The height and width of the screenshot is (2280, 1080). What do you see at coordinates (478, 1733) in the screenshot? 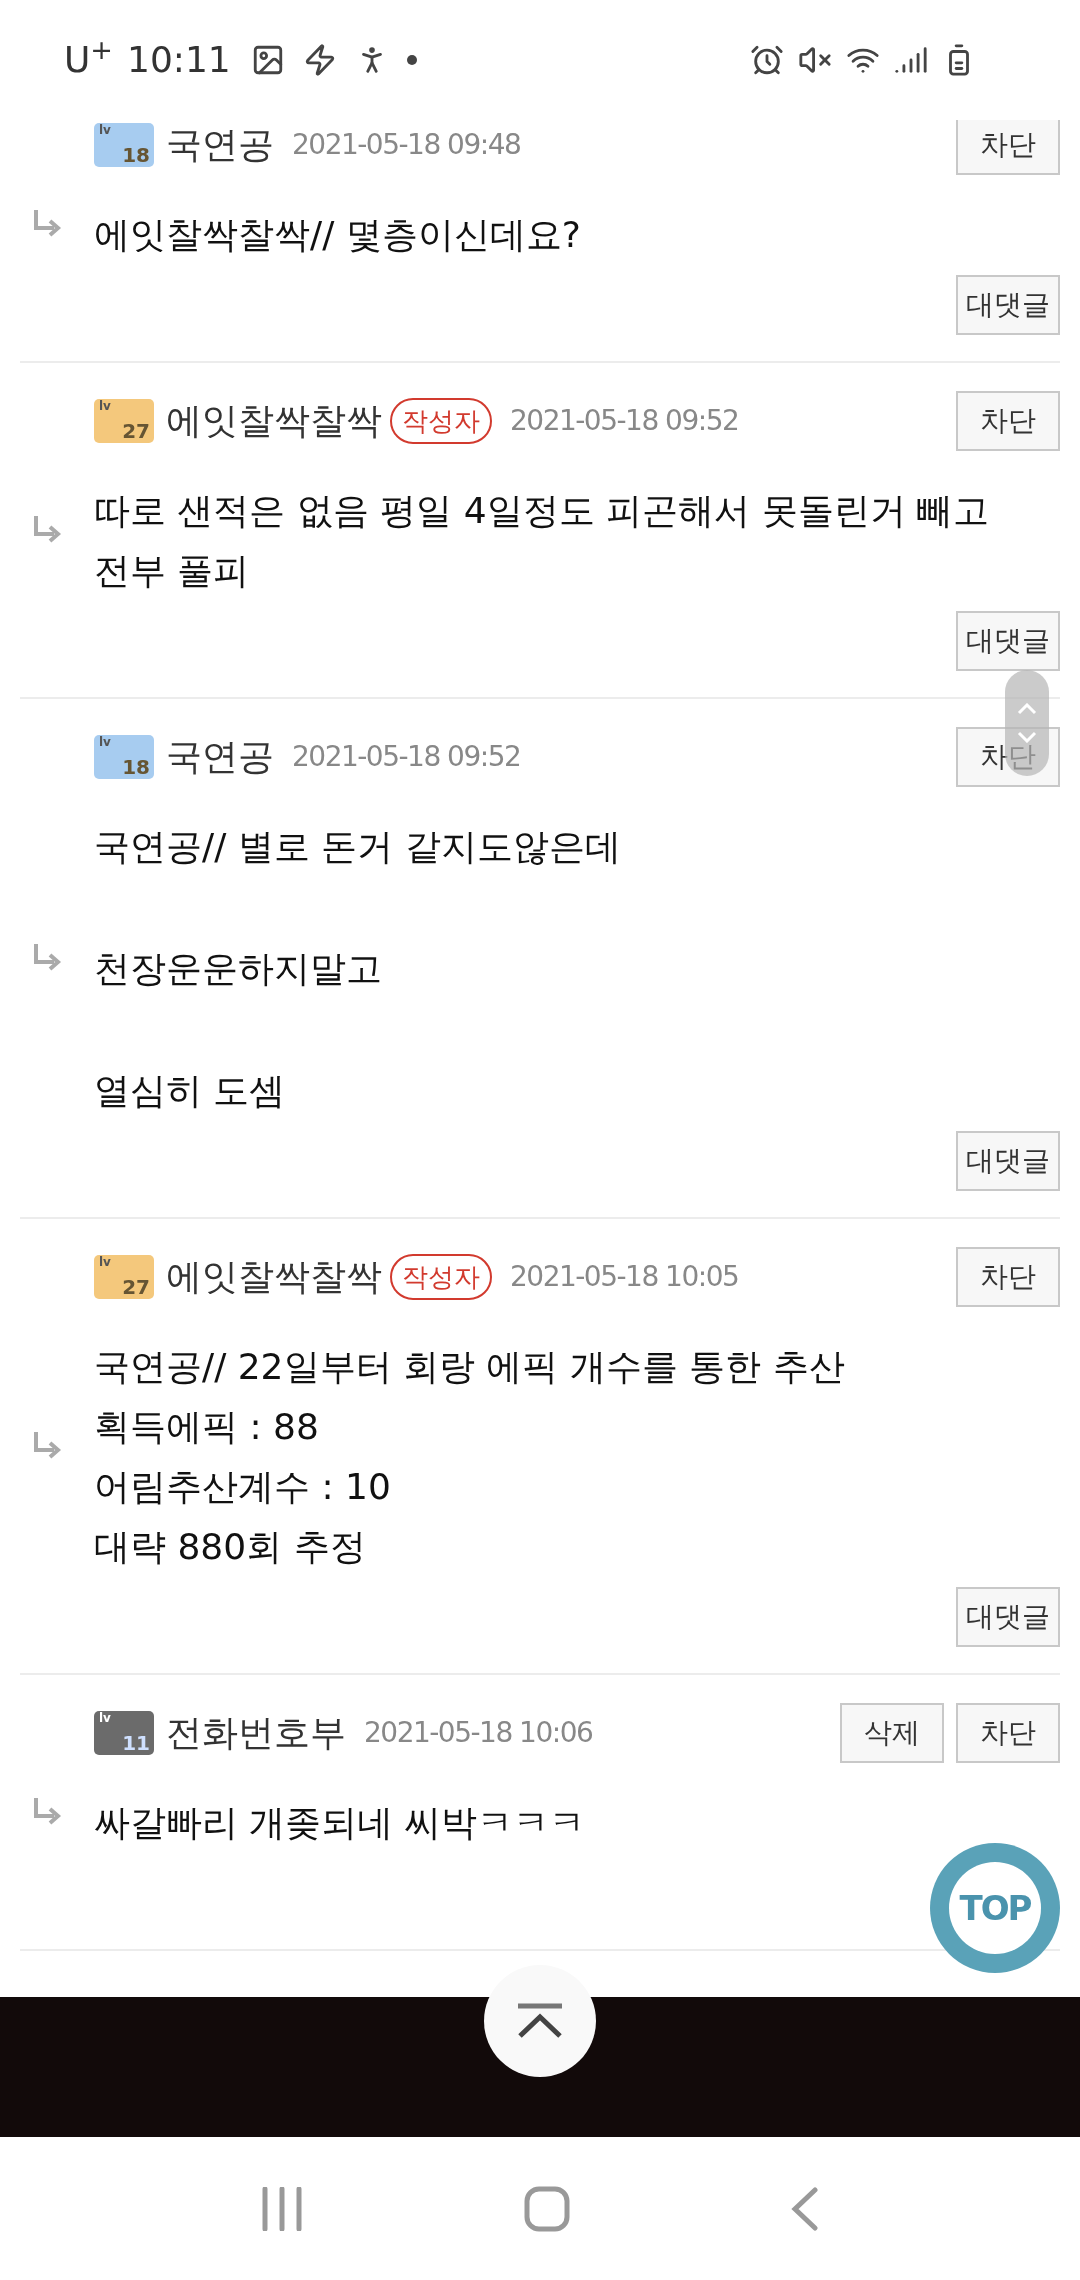
I see `comment-date: 2021-05-18 10:06` at bounding box center [478, 1733].